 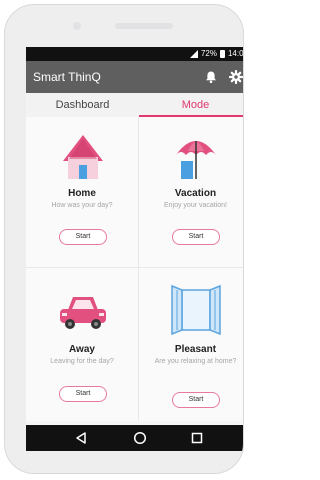 What do you see at coordinates (195, 349) in the screenshot?
I see `mode-title: Pleasant` at bounding box center [195, 349].